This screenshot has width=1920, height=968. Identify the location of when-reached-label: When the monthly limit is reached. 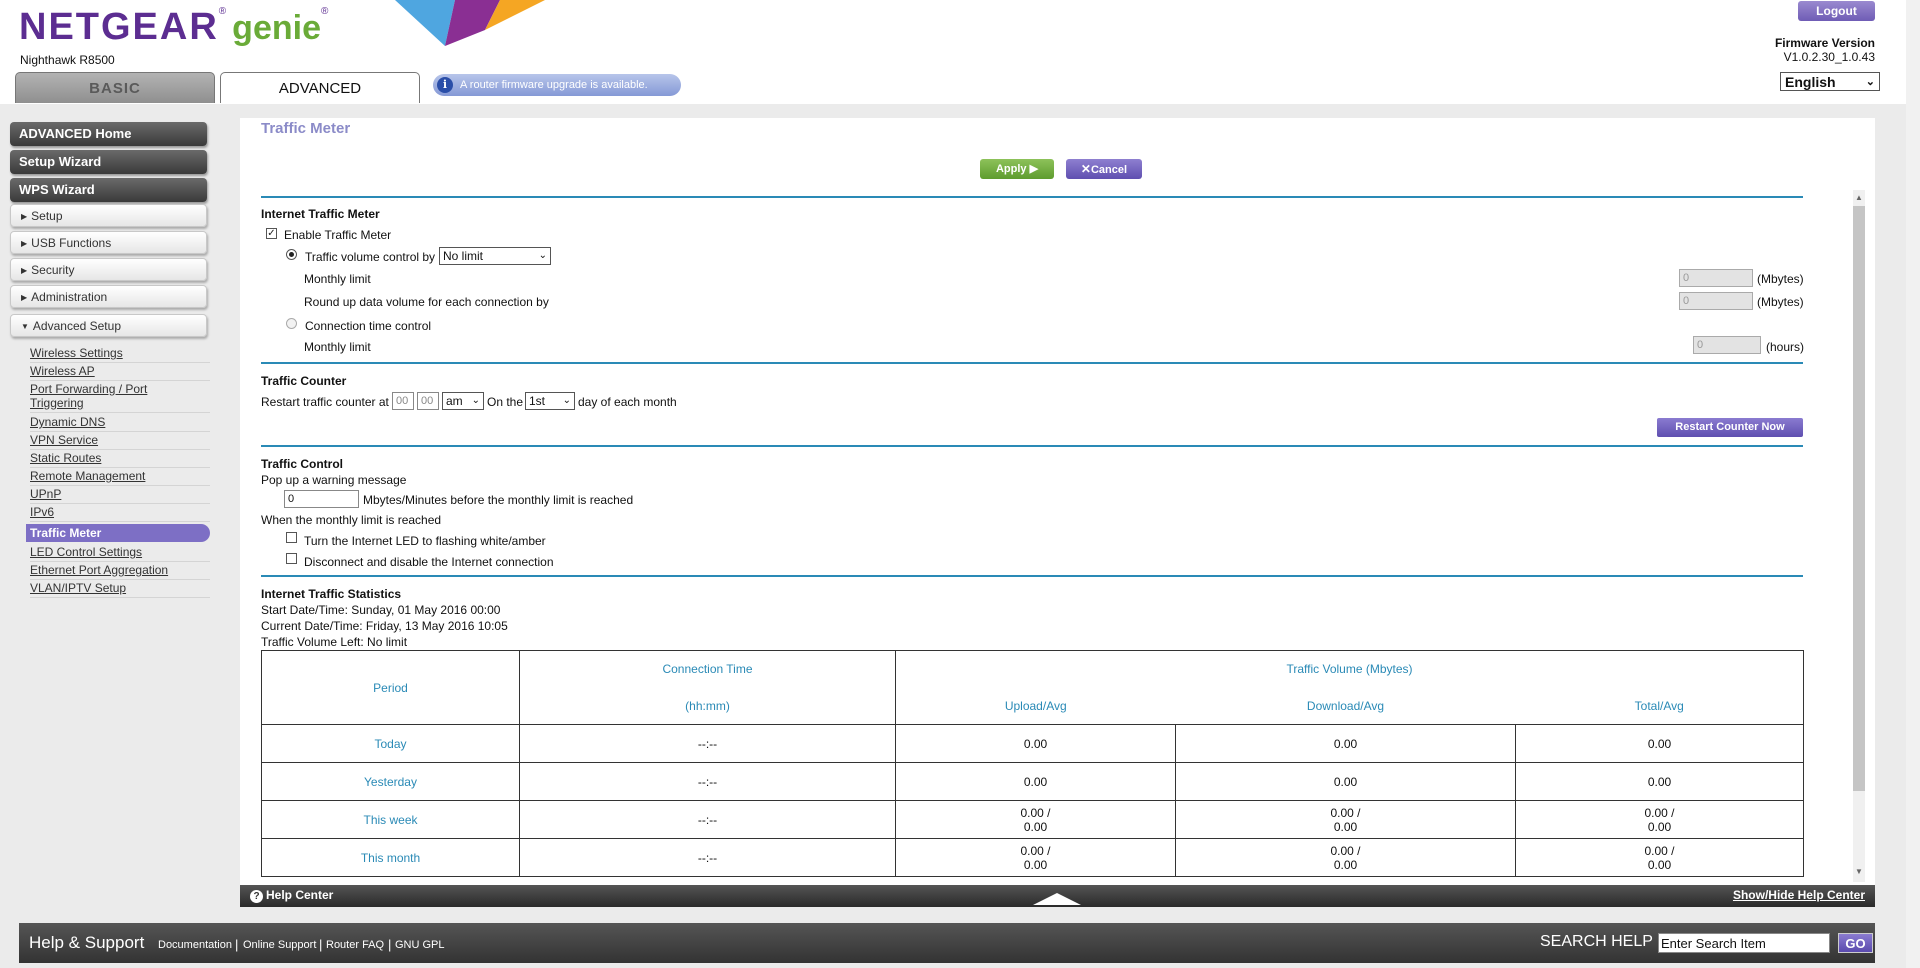
(351, 520).